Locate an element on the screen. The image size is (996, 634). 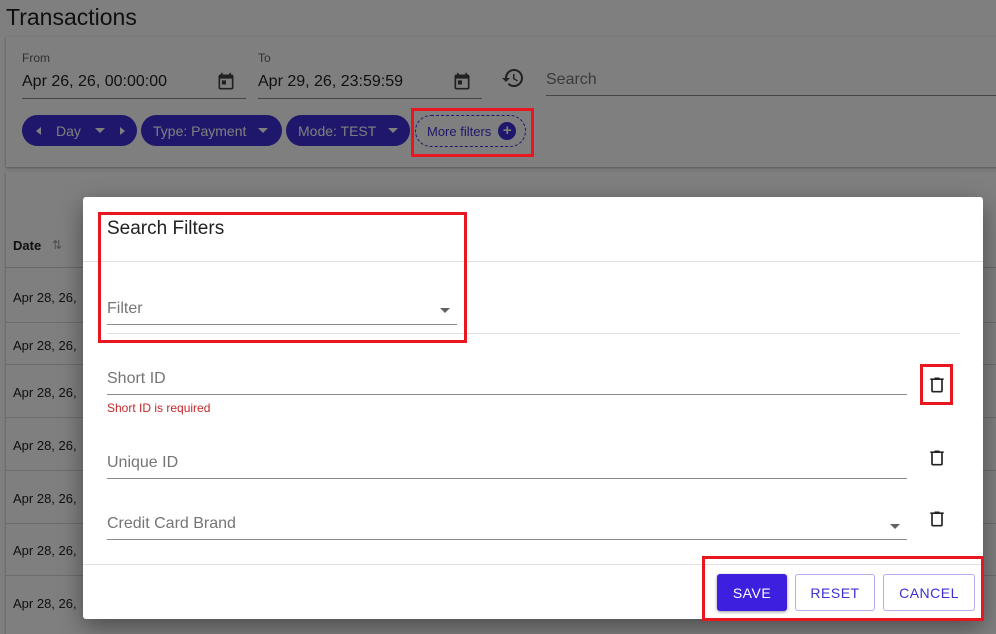
short-id-label: Short ID is located at coordinates (136, 378).